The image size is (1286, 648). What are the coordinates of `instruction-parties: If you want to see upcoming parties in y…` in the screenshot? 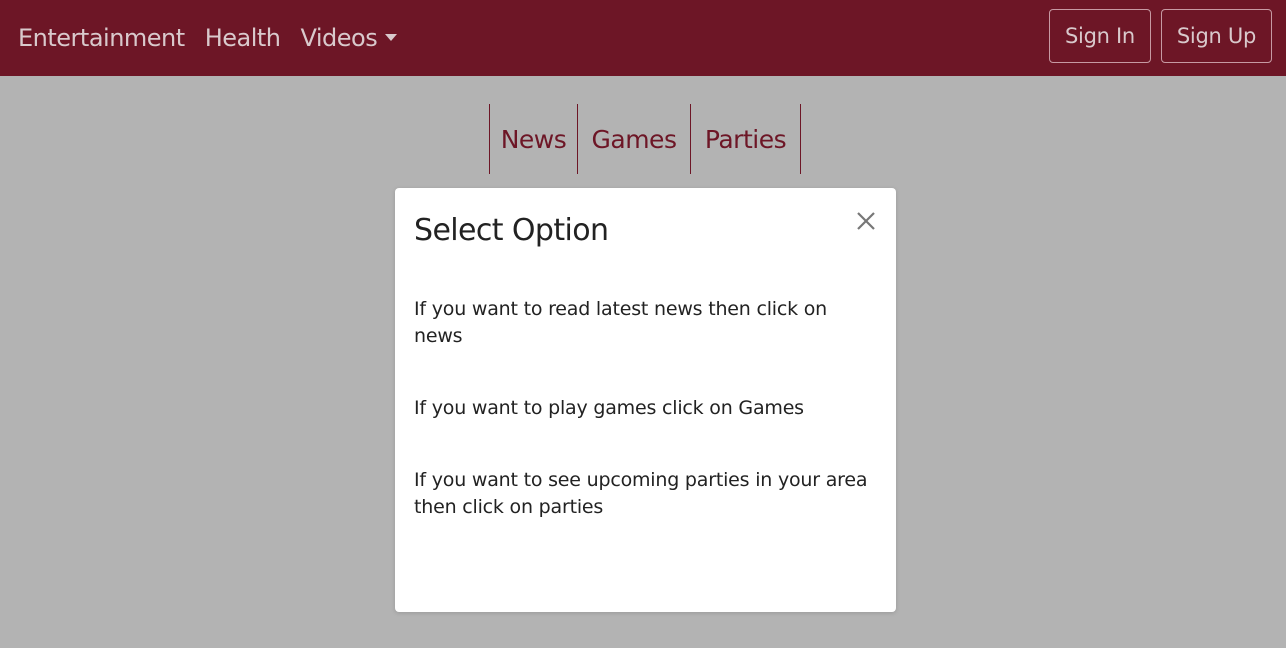 It's located at (641, 493).